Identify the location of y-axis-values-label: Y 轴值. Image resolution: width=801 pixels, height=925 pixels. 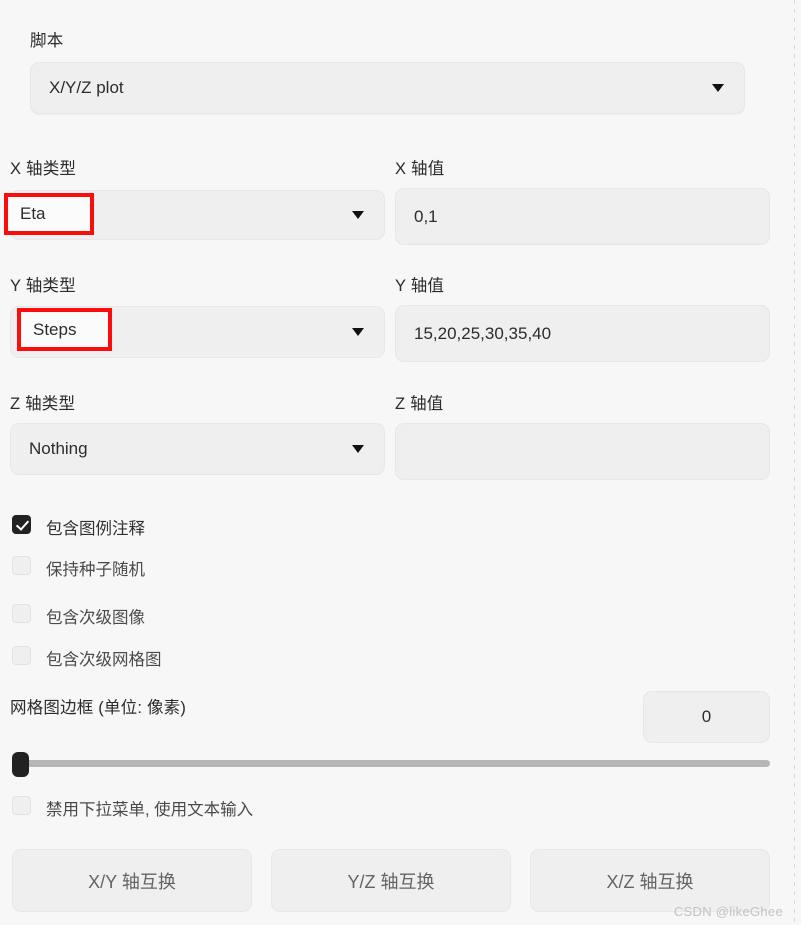
(420, 286).